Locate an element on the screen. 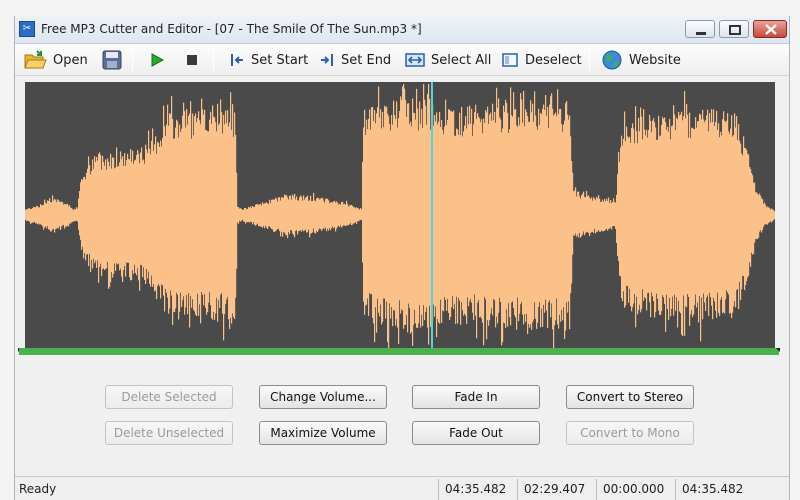 The height and width of the screenshot is (500, 800). stop-icon is located at coordinates (192, 60).